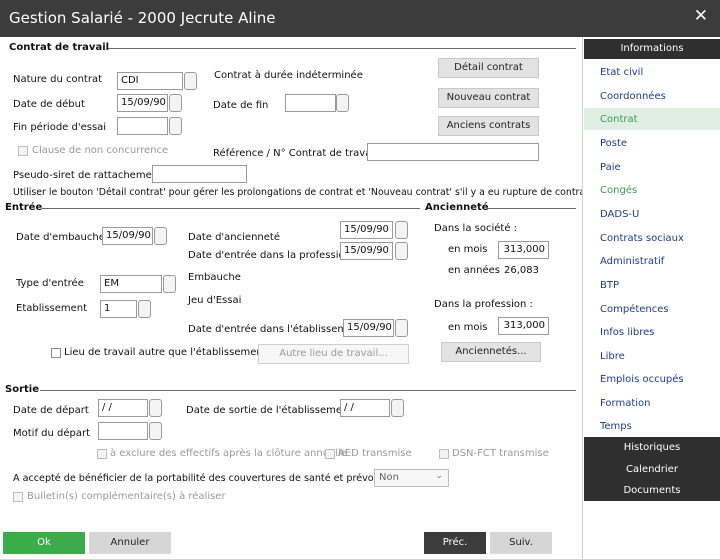 This screenshot has height=559, width=720. Describe the element at coordinates (609, 285) in the screenshot. I see `sidebar-item-btp: BTP` at that location.